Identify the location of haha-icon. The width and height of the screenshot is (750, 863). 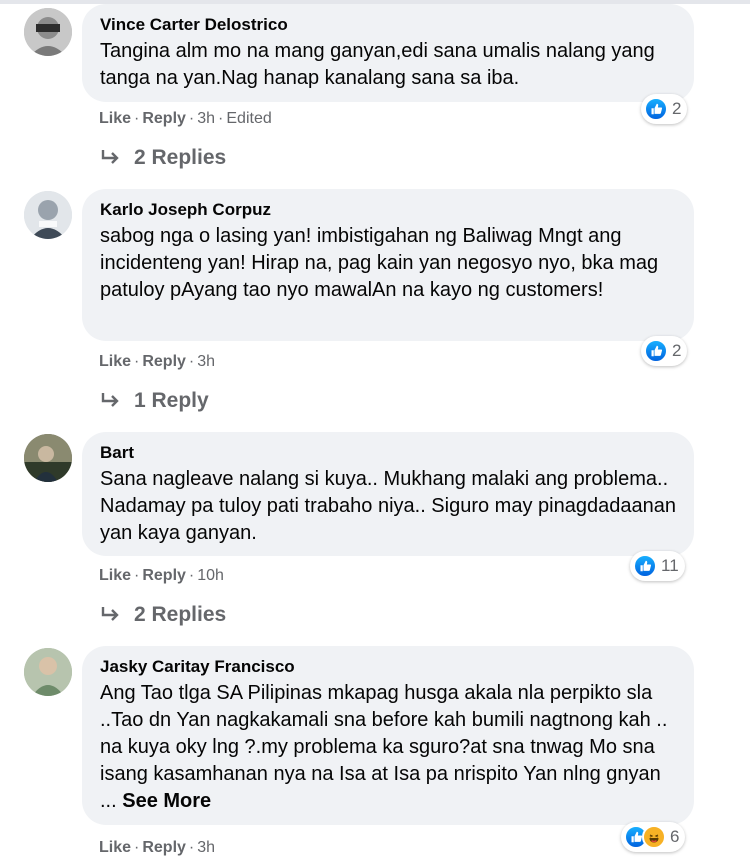
(654, 837).